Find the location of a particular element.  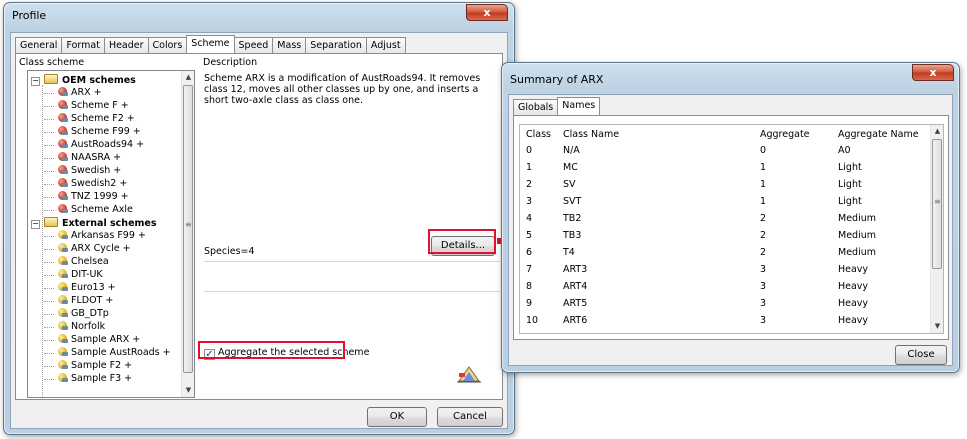

tree-item: Swedish + is located at coordinates (83, 171).